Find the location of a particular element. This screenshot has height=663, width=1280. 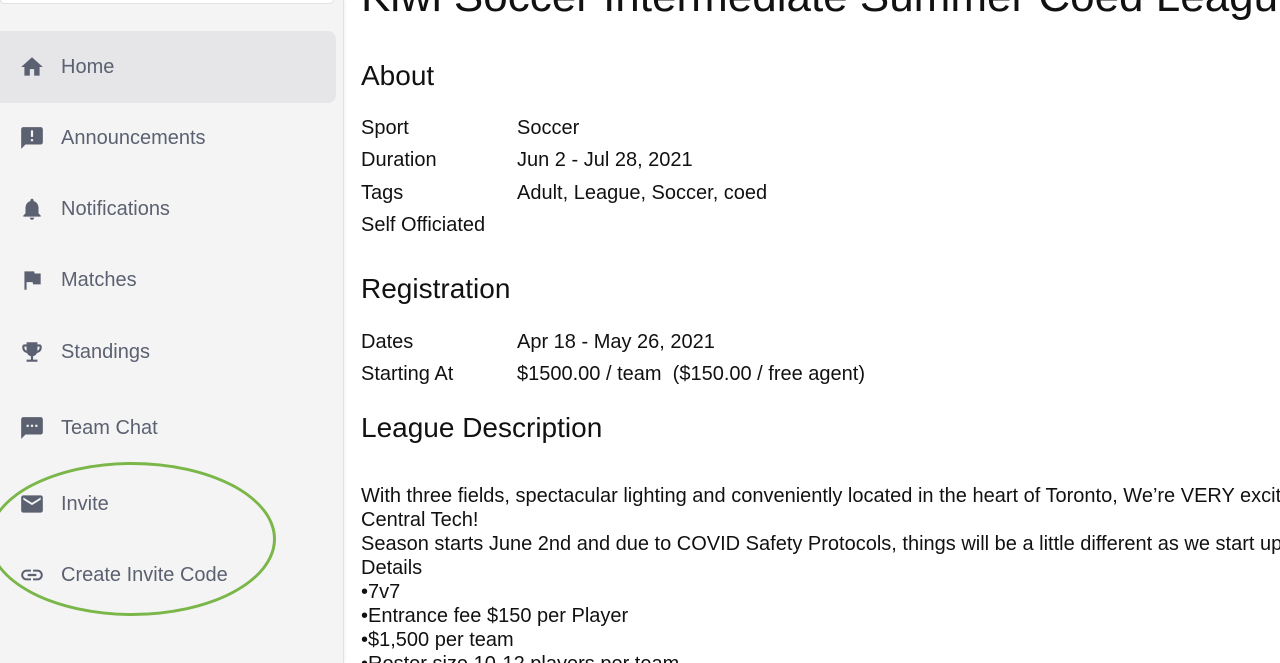

about-row-duration: Duration Jun 2 - Jul 28, 2021 is located at coordinates (527, 160).